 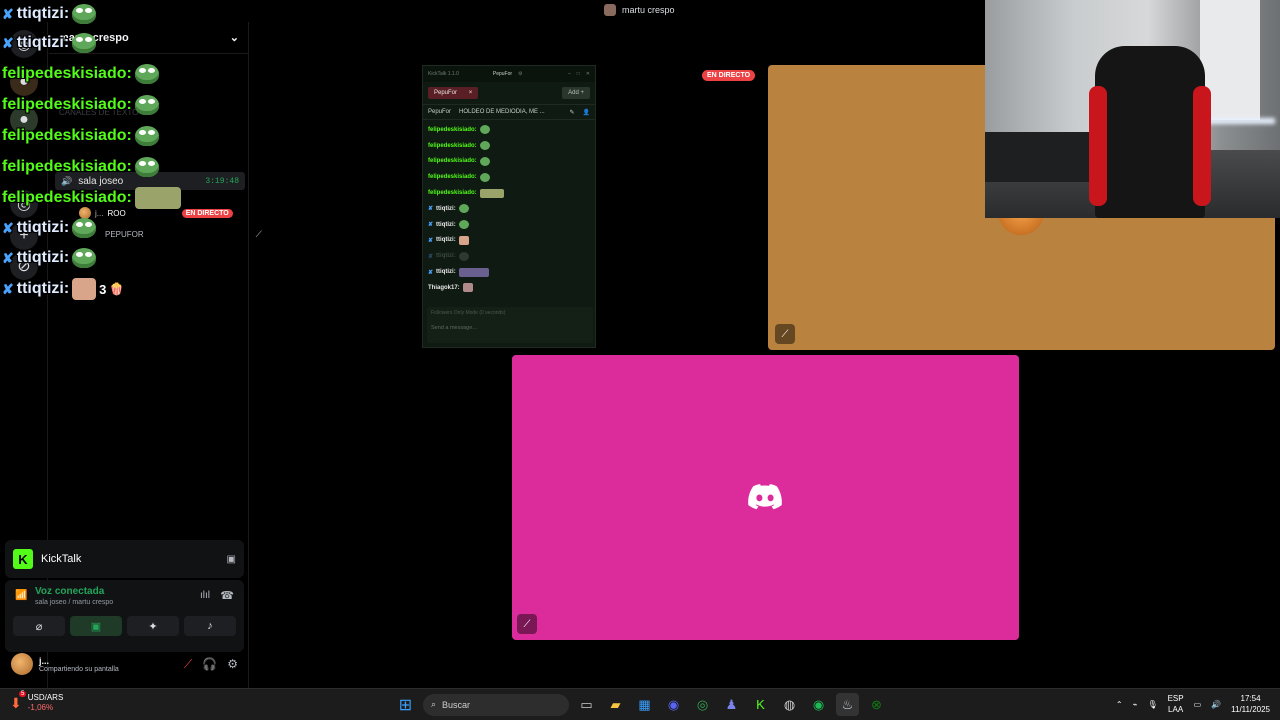 I want to click on camera-off-button: ⌀, so click(x=39, y=626).